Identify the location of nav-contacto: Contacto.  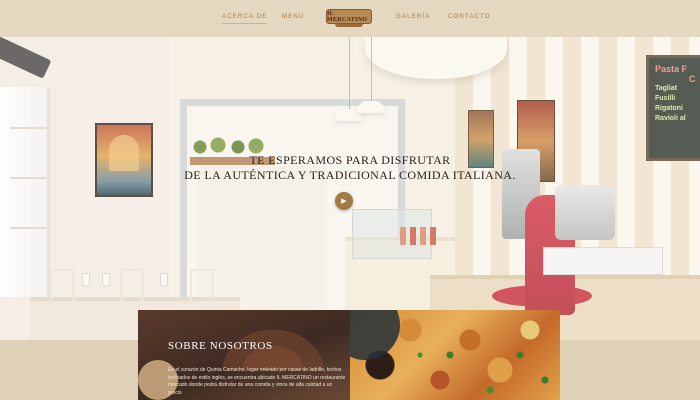
(469, 17).